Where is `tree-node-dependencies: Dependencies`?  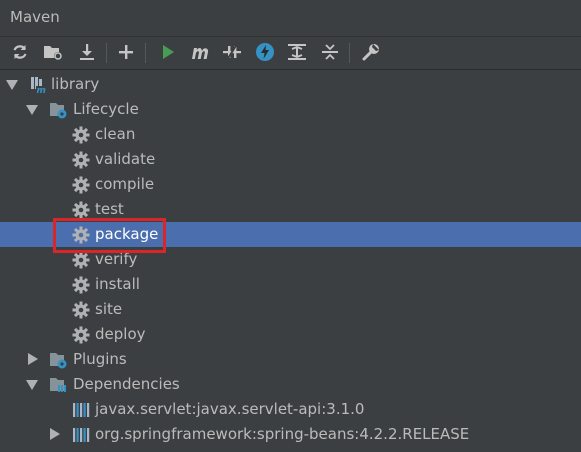 tree-node-dependencies: Dependencies is located at coordinates (290, 384).